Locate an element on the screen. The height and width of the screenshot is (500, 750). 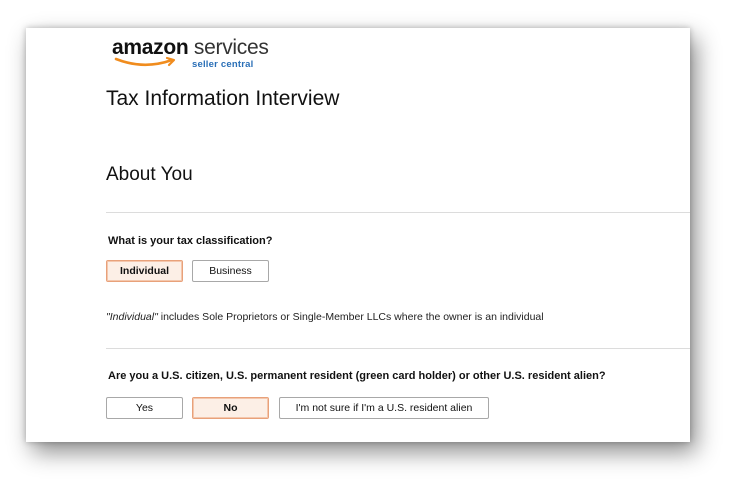
business-button: Business is located at coordinates (230, 271).